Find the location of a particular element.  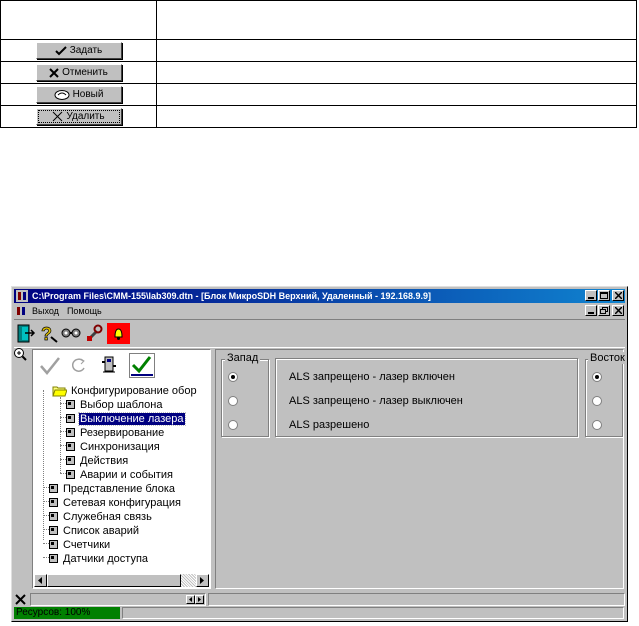

device-icon is located at coordinates (110, 366).